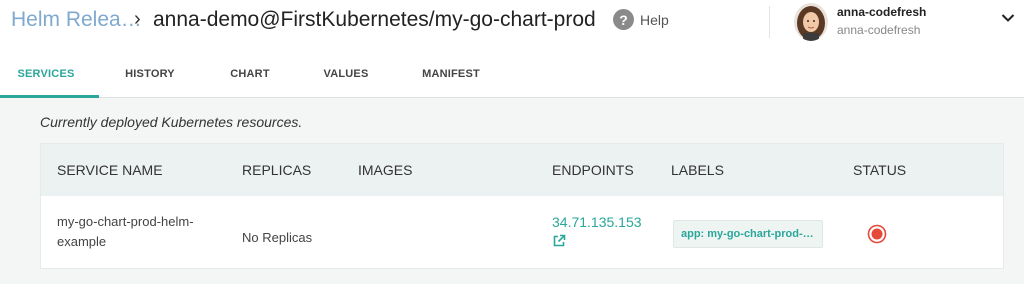 The height and width of the screenshot is (284, 1024). What do you see at coordinates (250, 76) in the screenshot?
I see `tab-chart: CHART` at bounding box center [250, 76].